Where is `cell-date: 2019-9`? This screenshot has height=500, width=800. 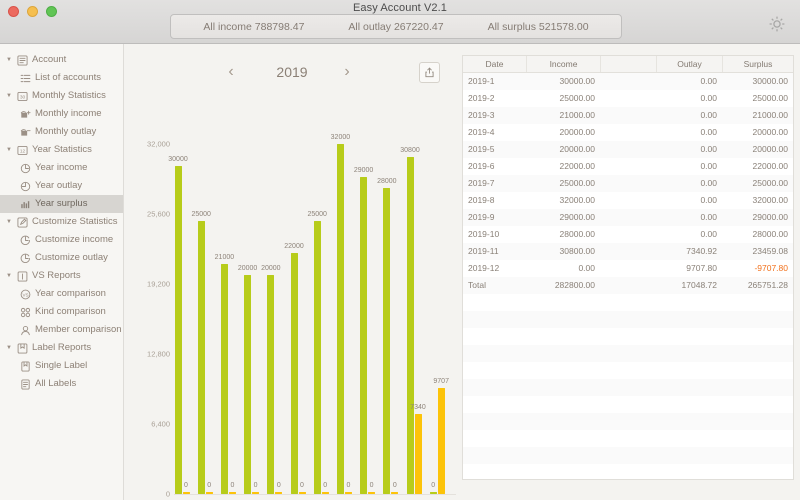
cell-date: 2019-9 is located at coordinates (481, 217).